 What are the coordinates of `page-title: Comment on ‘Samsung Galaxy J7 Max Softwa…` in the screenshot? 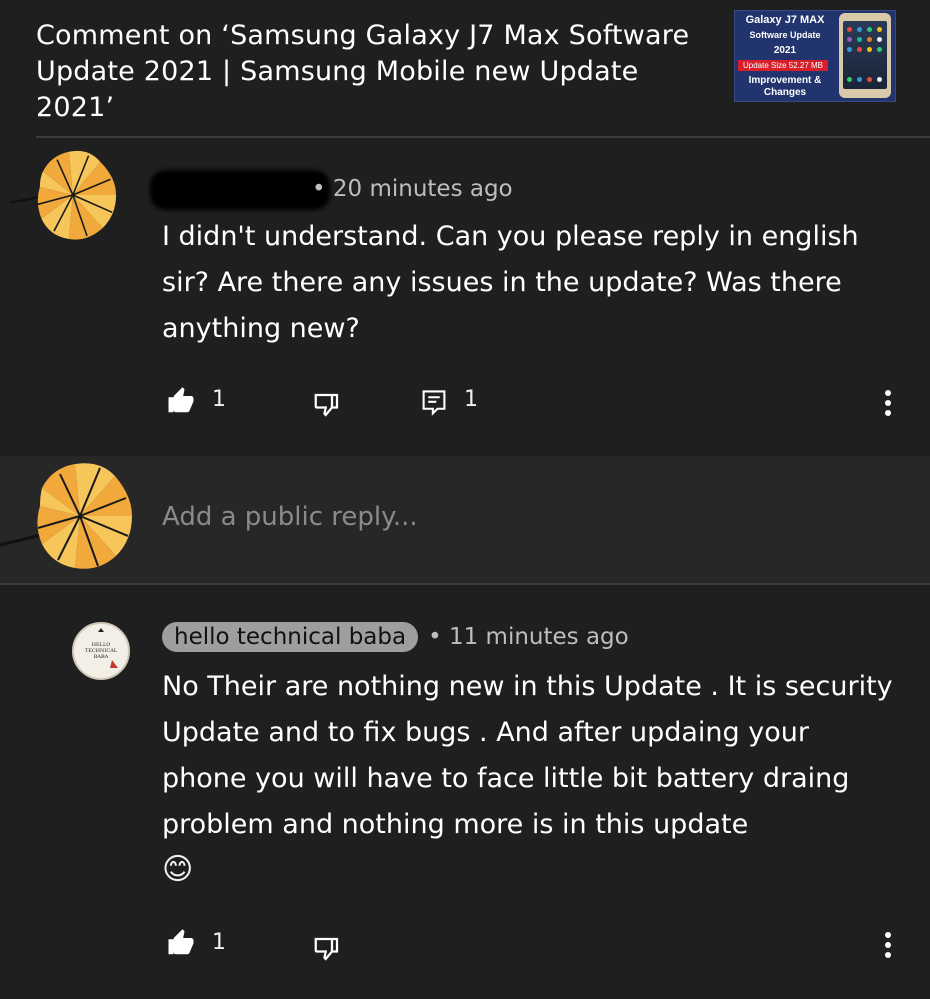 It's located at (363, 71).